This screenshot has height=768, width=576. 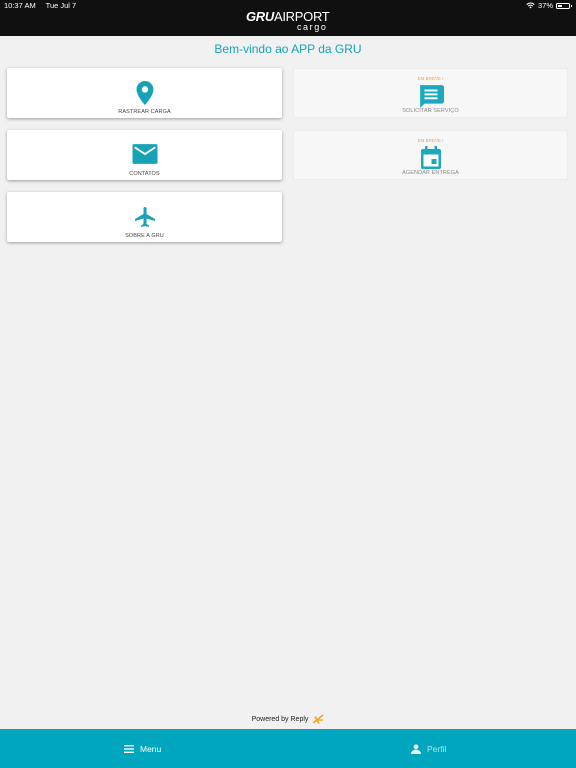 I want to click on menu-button: Menu, so click(x=142, y=748).